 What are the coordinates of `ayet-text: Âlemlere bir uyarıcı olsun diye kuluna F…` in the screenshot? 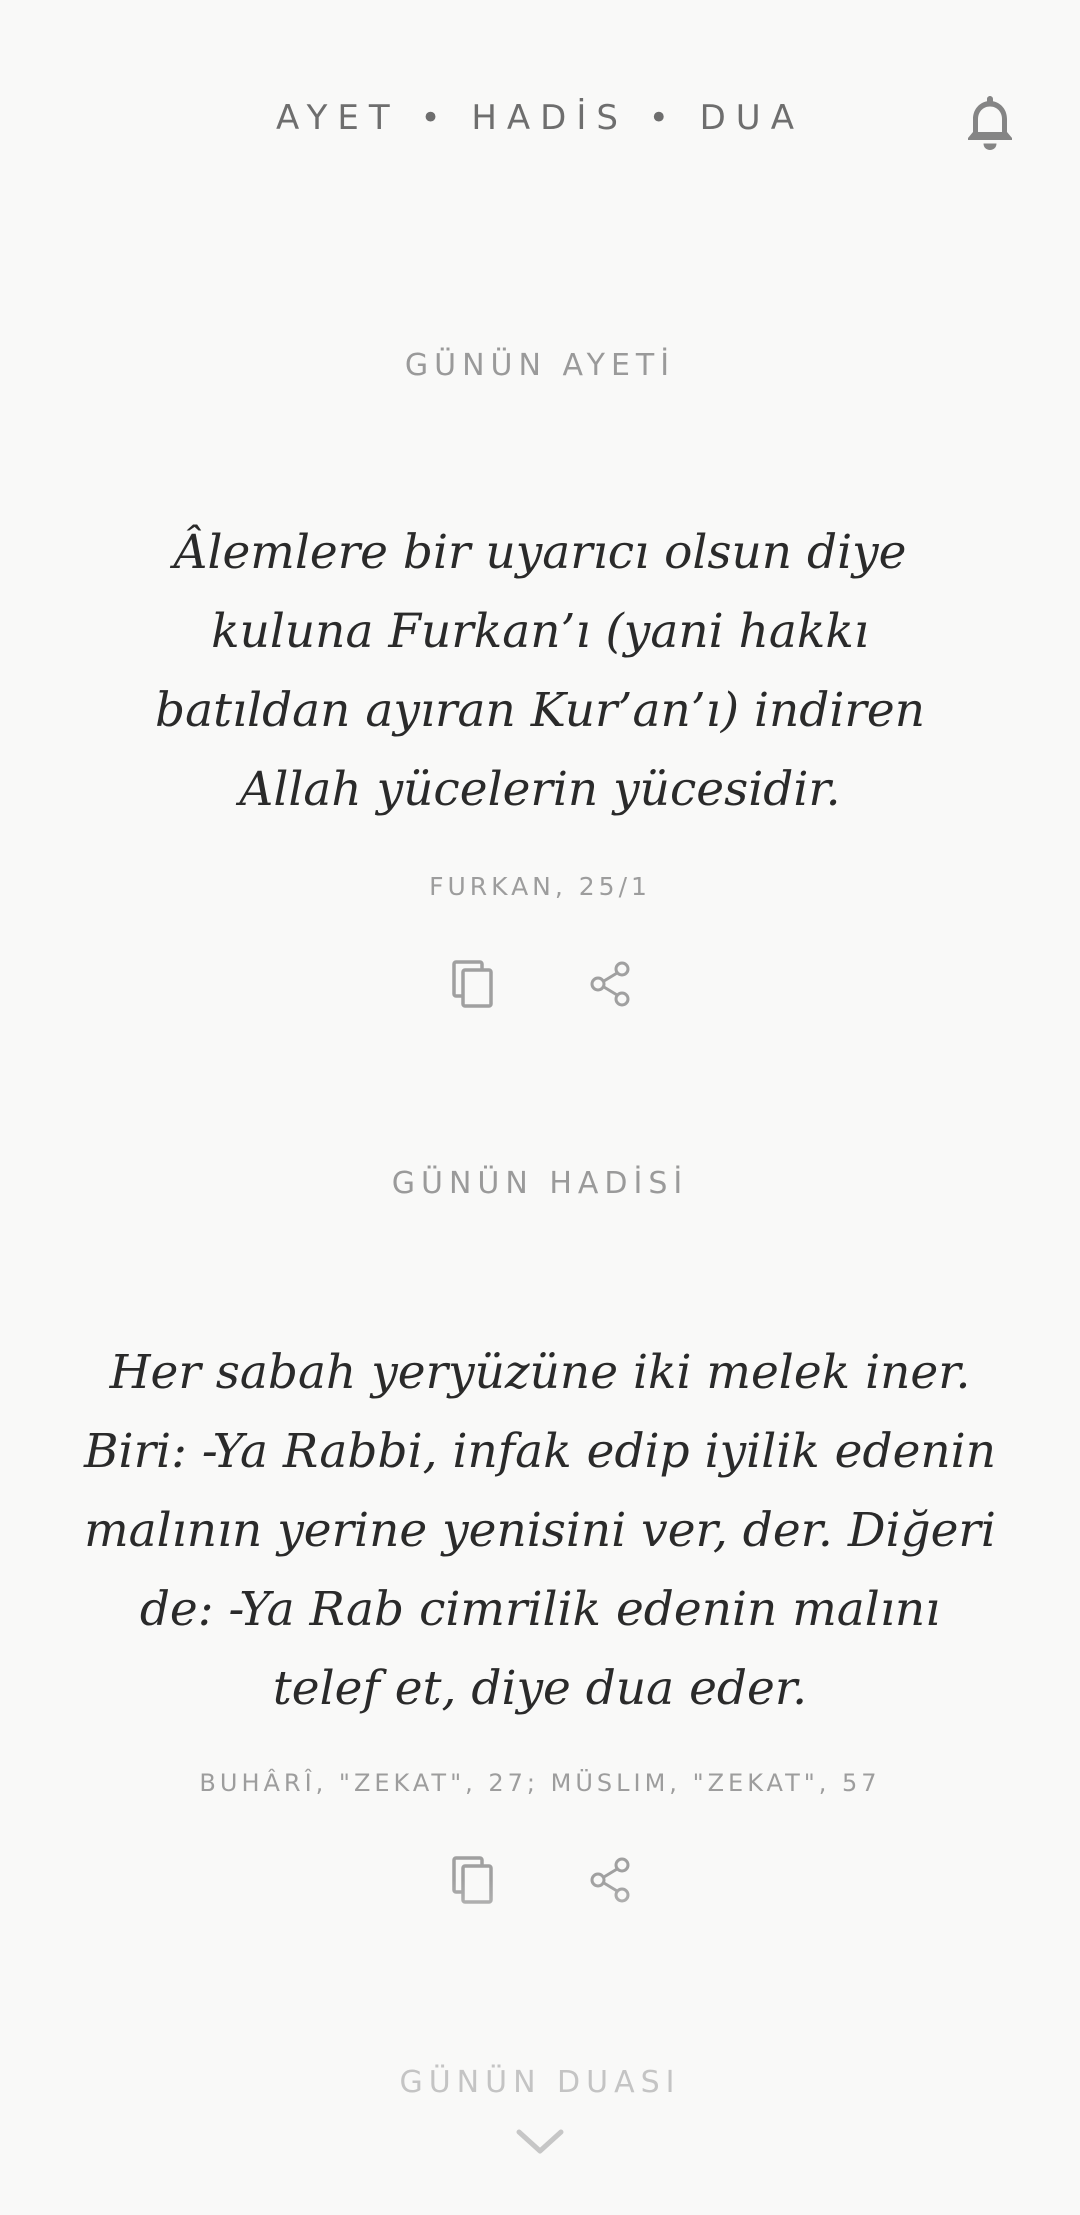 It's located at (540, 671).